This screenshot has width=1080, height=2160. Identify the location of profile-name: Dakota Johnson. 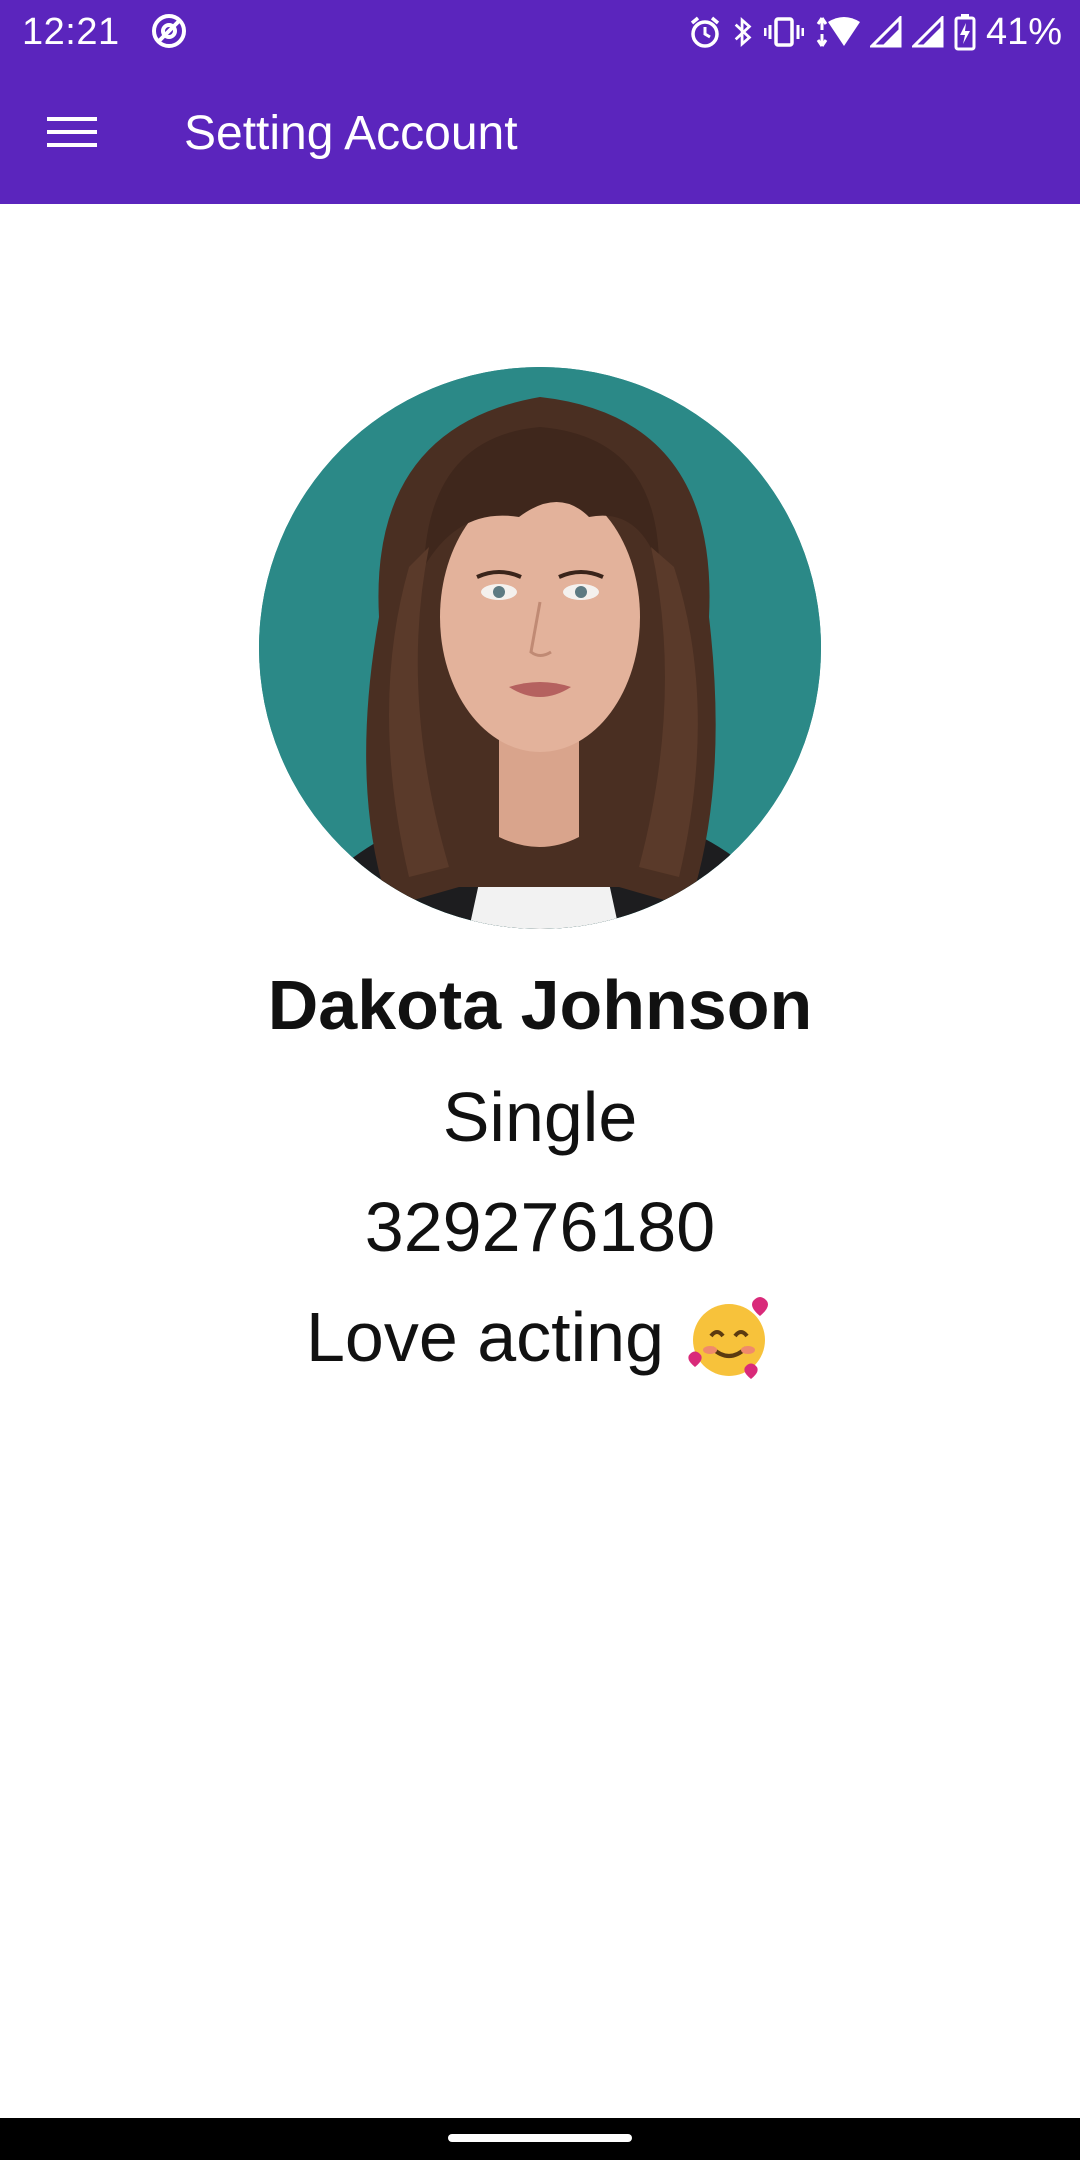
(540, 1005).